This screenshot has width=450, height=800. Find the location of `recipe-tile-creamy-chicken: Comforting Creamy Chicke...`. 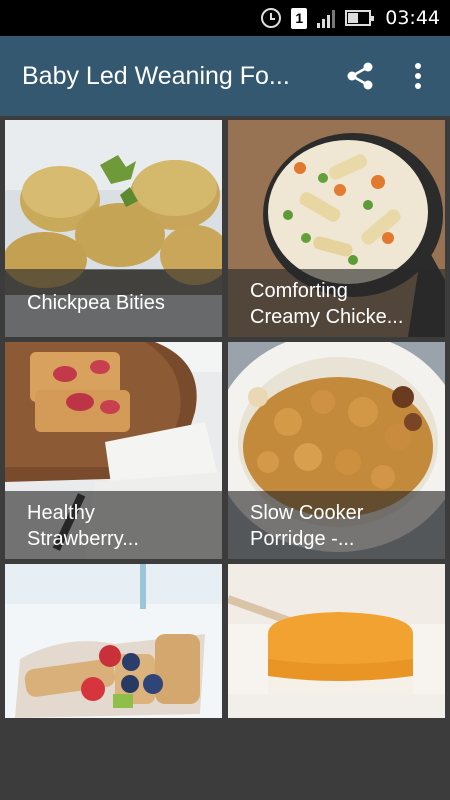

recipe-tile-creamy-chicken: Comforting Creamy Chicke... is located at coordinates (336, 228).